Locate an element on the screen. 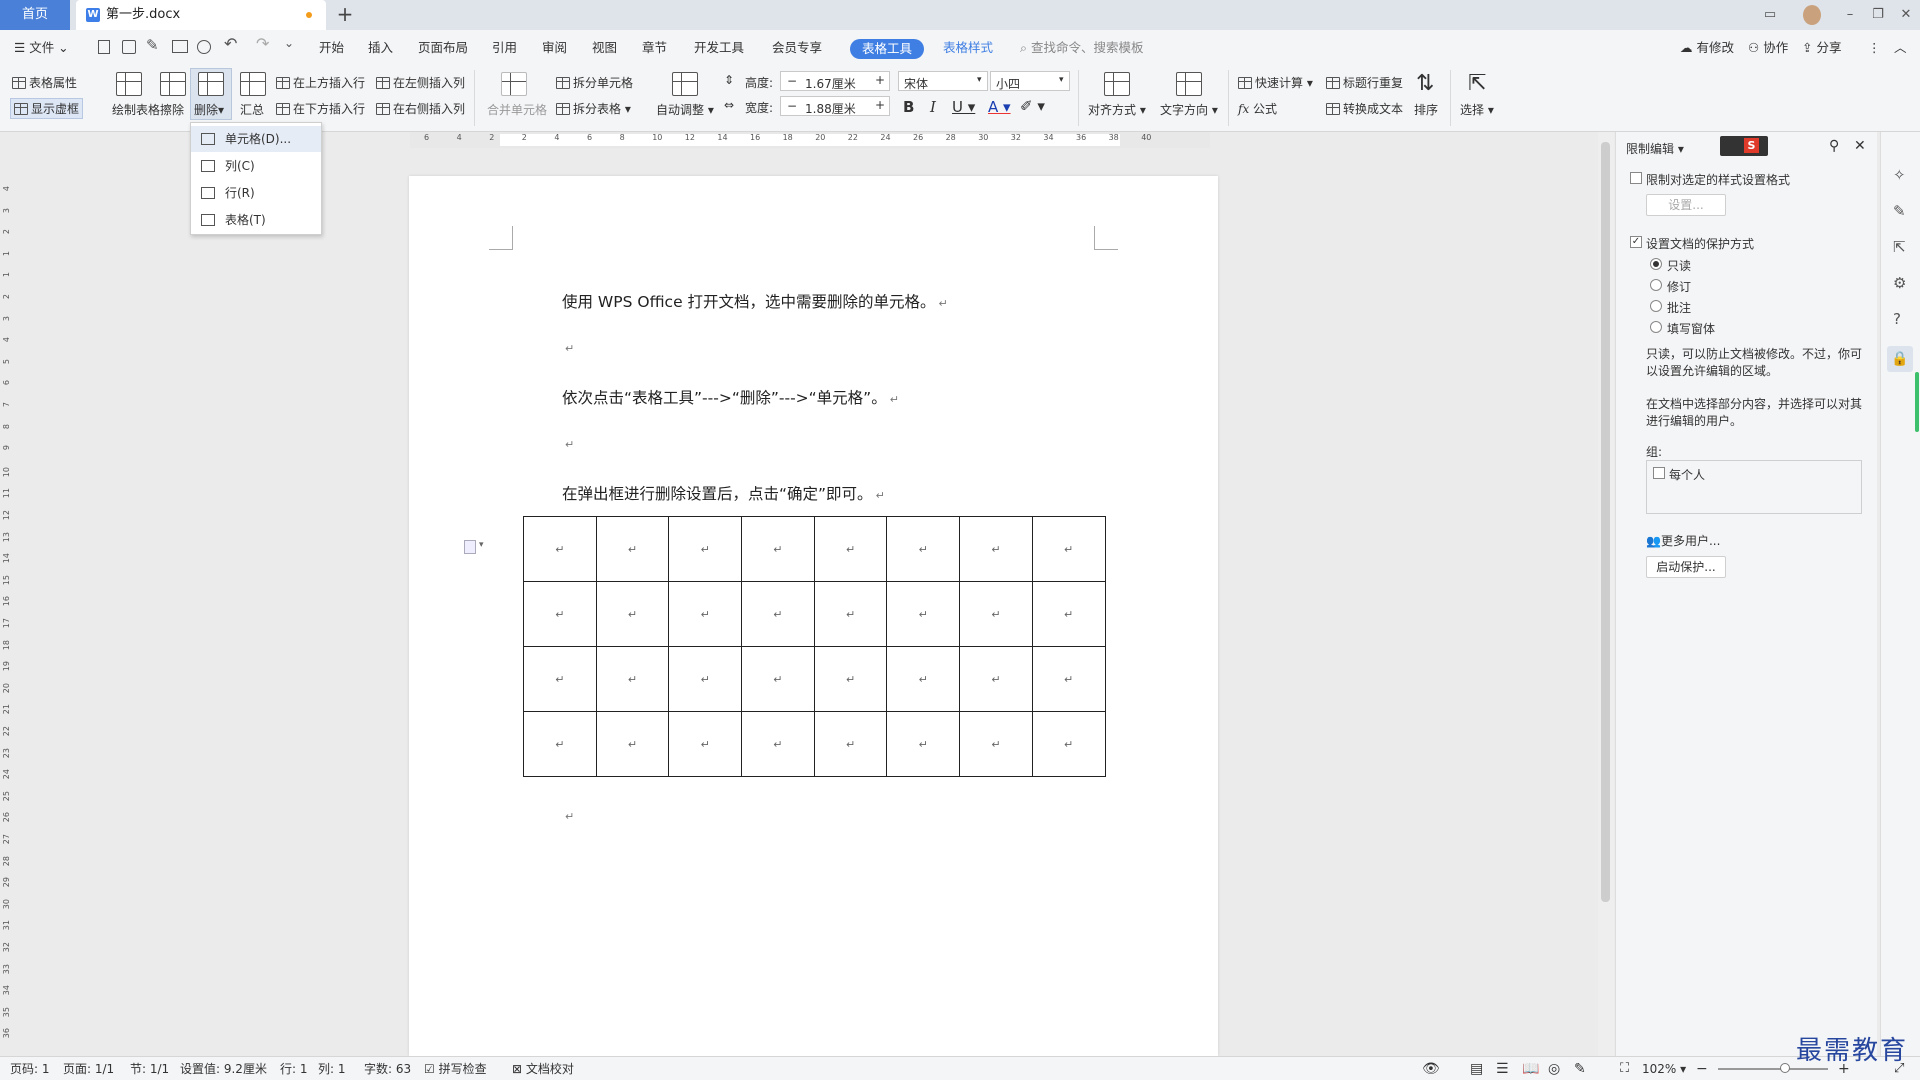 The width and height of the screenshot is (1920, 1080). radio-revision is located at coordinates (1656, 285).